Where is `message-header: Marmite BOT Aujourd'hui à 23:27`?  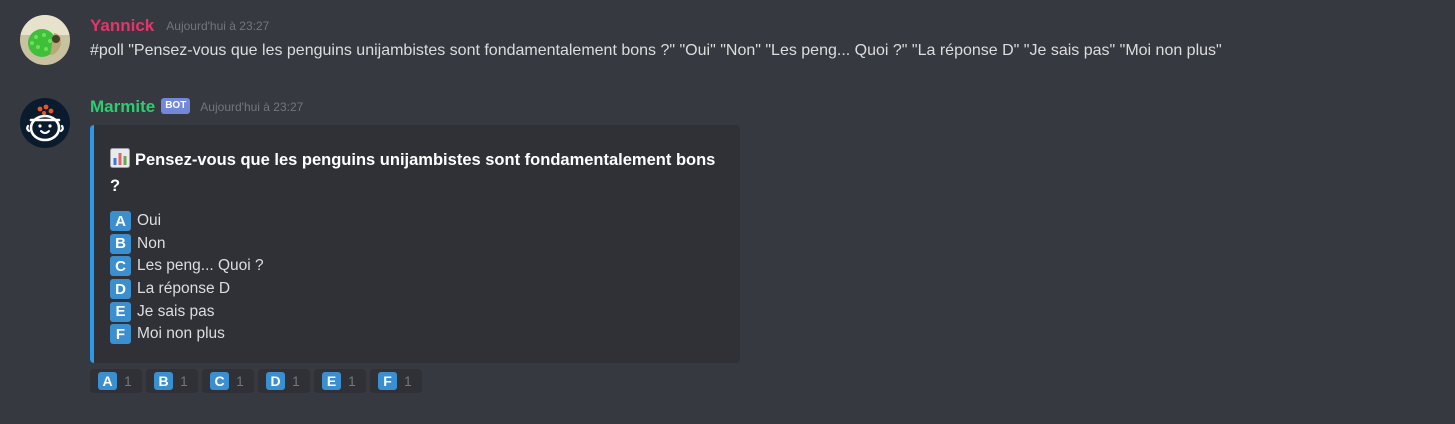 message-header: Marmite BOT Aujourd'hui à 23:27 is located at coordinates (196, 107).